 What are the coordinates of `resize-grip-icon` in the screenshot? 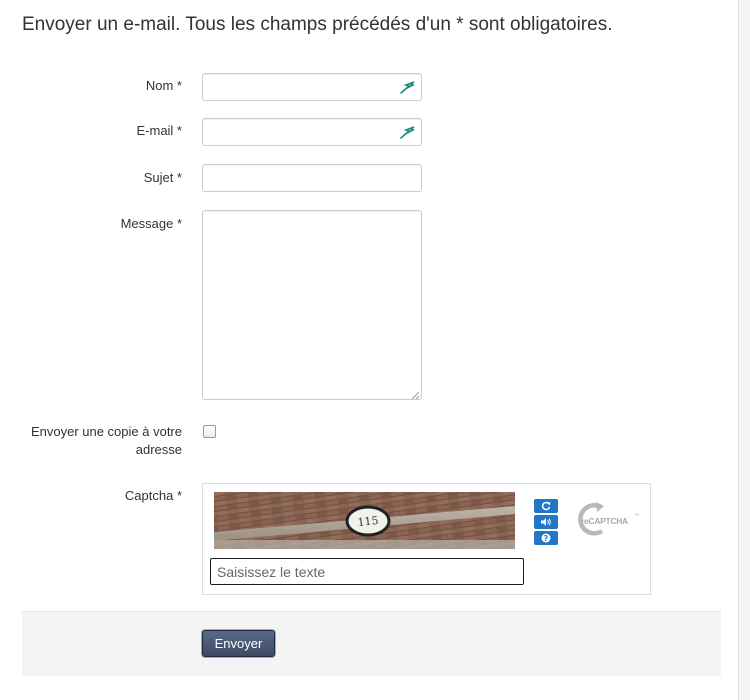 It's located at (415, 395).